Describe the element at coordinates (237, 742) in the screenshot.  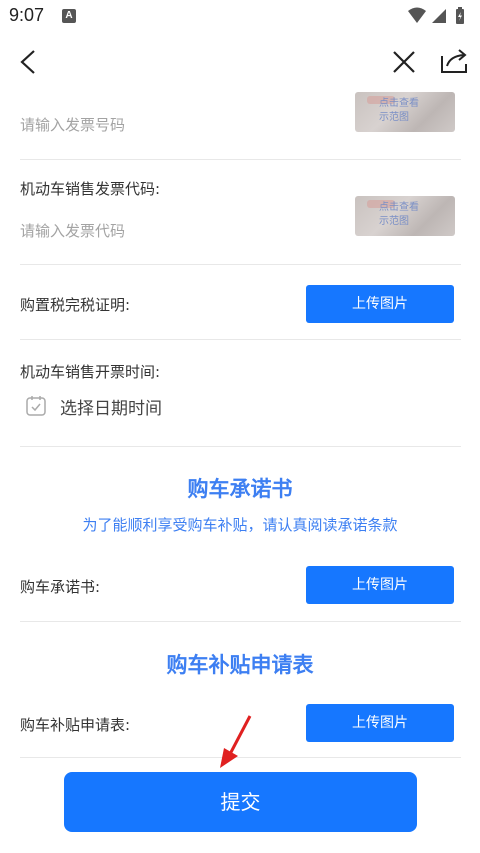
I see `annotation-arrow-icon` at that location.